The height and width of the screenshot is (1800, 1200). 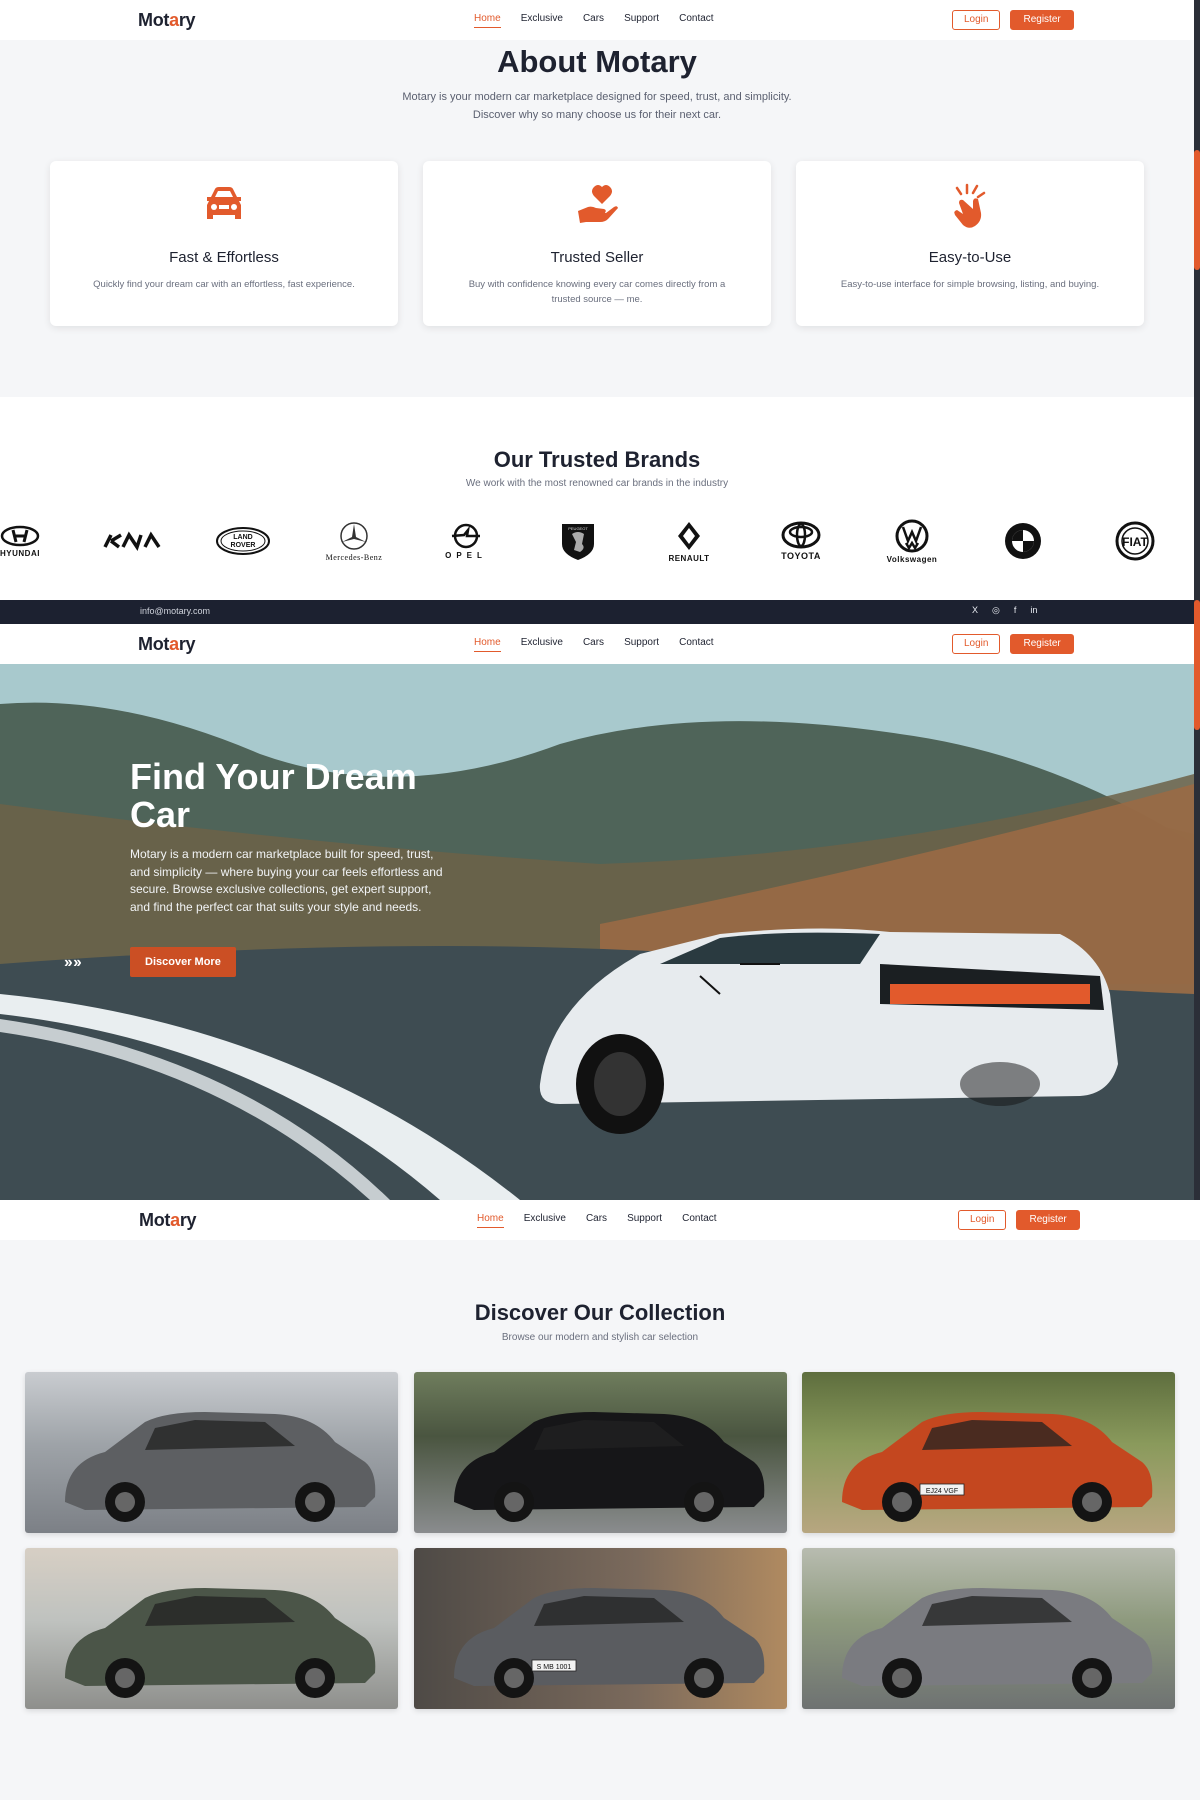 I want to click on hero-title: Find Your Dream Car, so click(x=273, y=795).